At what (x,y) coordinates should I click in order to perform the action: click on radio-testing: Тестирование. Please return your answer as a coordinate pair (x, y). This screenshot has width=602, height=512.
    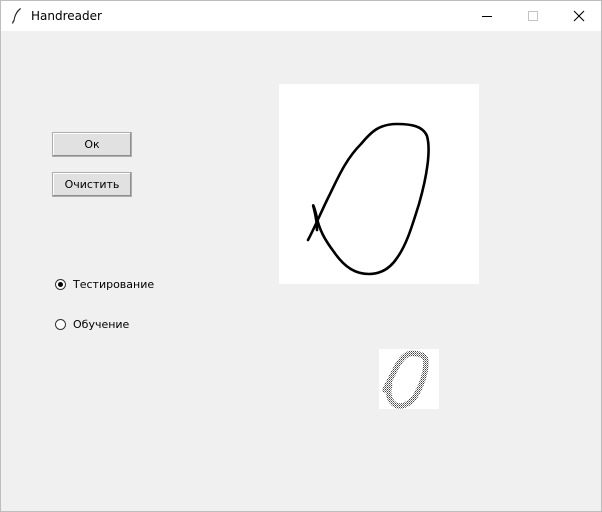
    Looking at the image, I should click on (104, 284).